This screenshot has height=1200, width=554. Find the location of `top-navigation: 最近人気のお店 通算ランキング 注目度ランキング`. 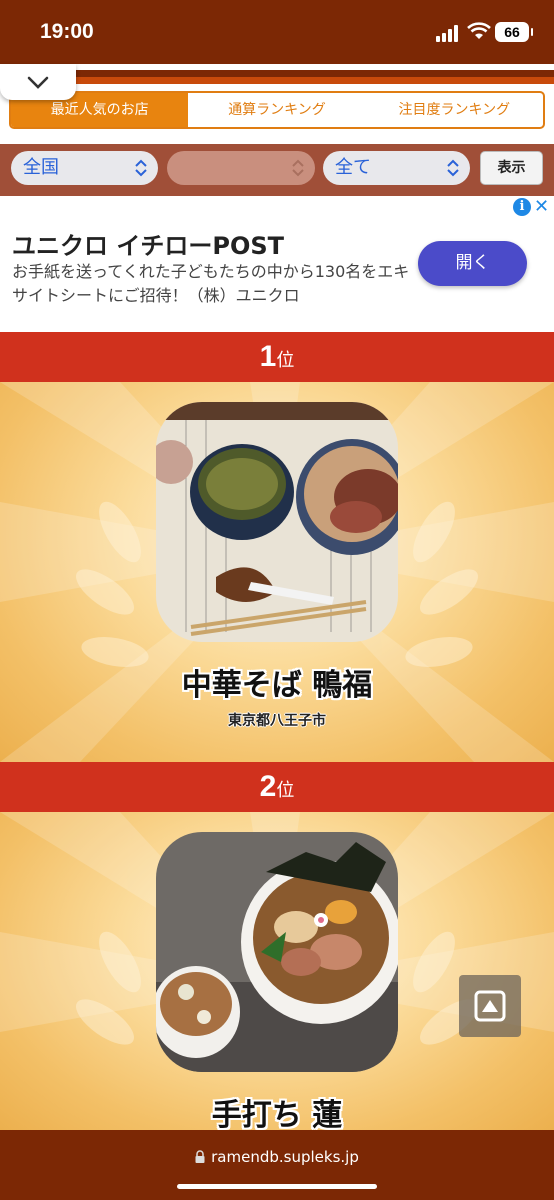

top-navigation: 最近人気のお店 通算ランキング 注目度ランキング is located at coordinates (277, 104).